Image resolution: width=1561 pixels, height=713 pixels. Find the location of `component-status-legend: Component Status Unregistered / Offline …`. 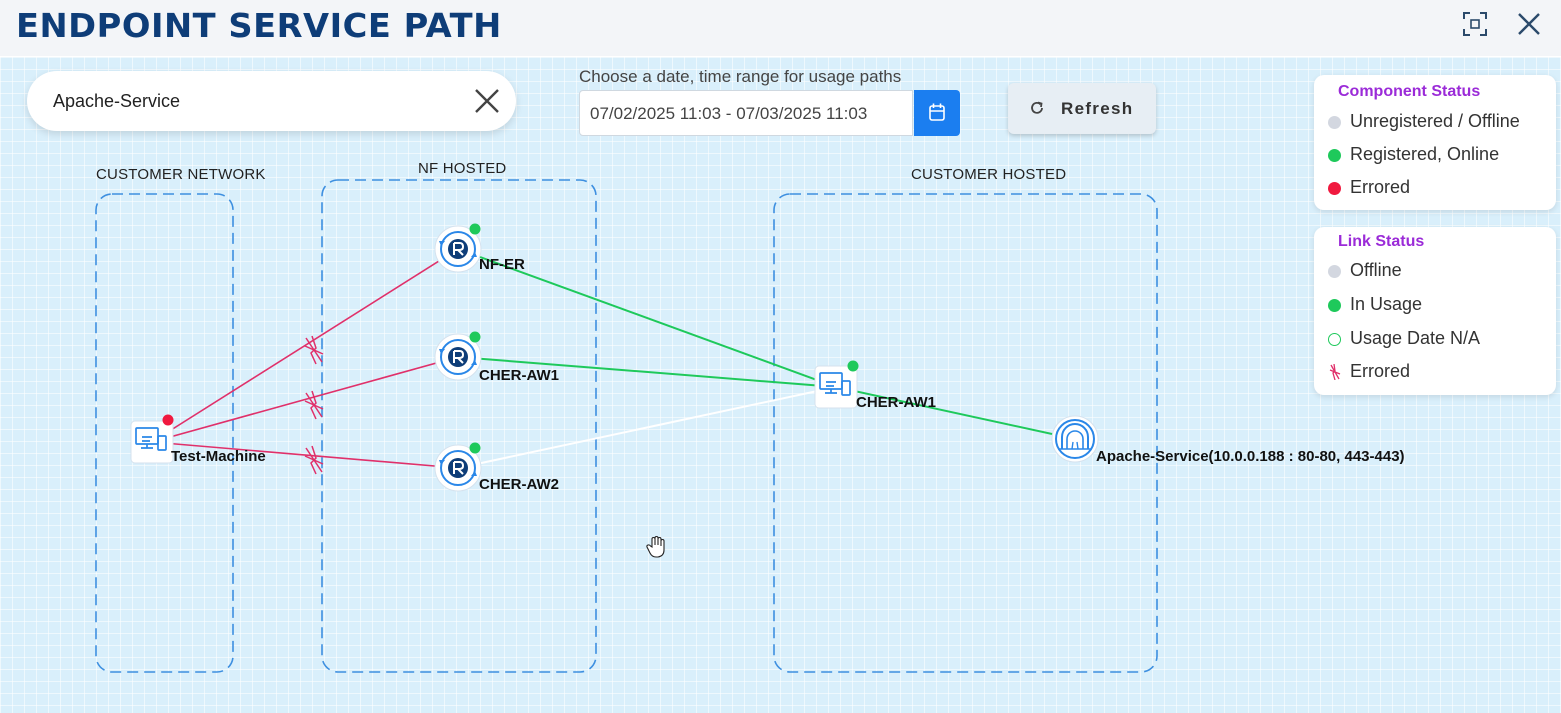

component-status-legend: Component Status Unregistered / Offline … is located at coordinates (1435, 142).